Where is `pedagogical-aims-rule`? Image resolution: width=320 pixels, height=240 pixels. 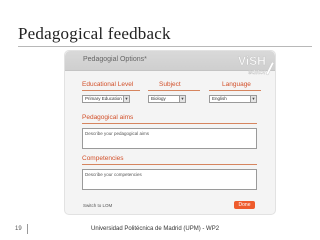
pedagogical-aims-rule is located at coordinates (169, 123).